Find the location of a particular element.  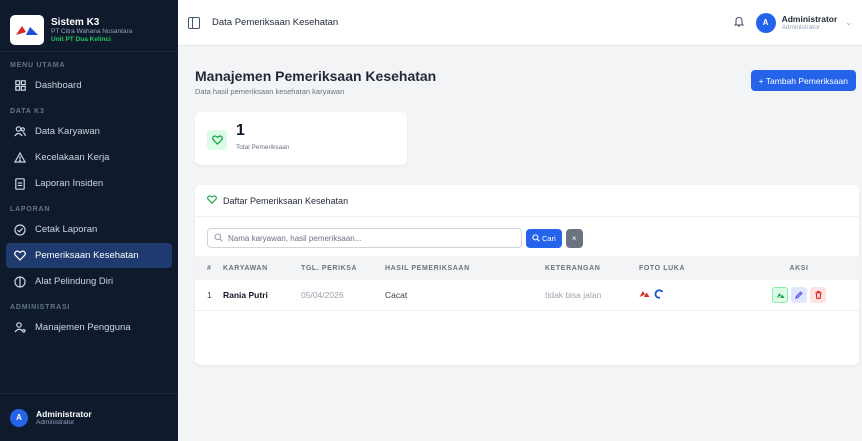

sidebar-item-label: Dashboard is located at coordinates (58, 85).